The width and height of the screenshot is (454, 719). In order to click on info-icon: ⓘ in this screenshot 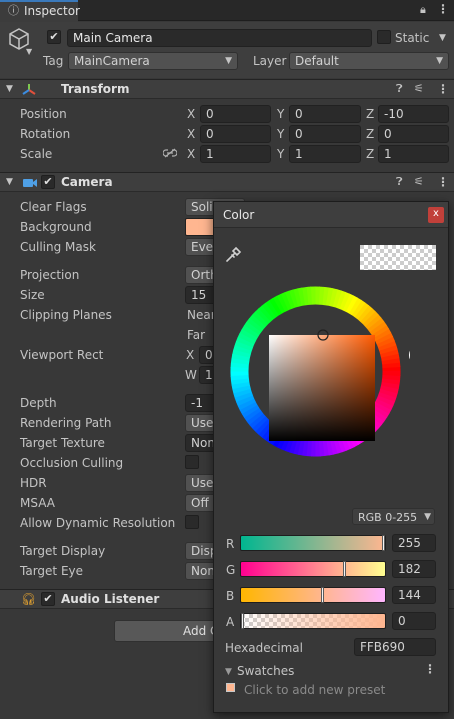, I will do `click(13, 10)`.